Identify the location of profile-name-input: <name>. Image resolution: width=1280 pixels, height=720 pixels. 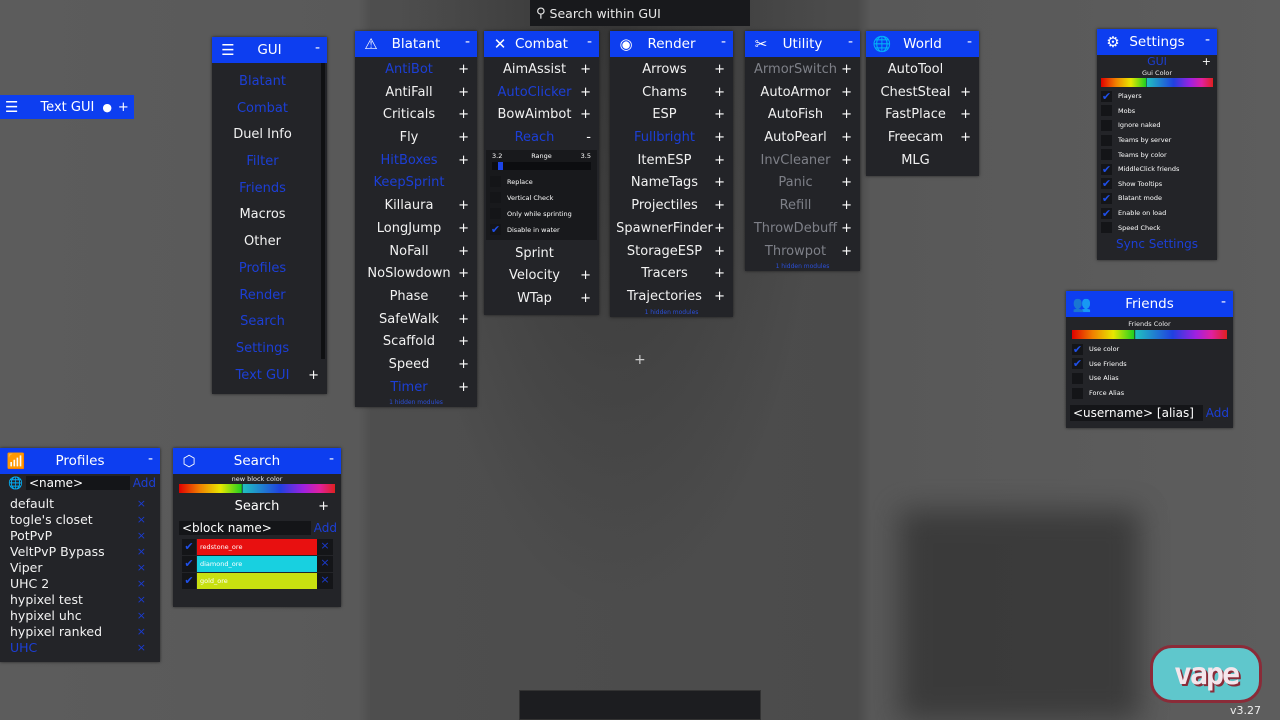
(77, 483).